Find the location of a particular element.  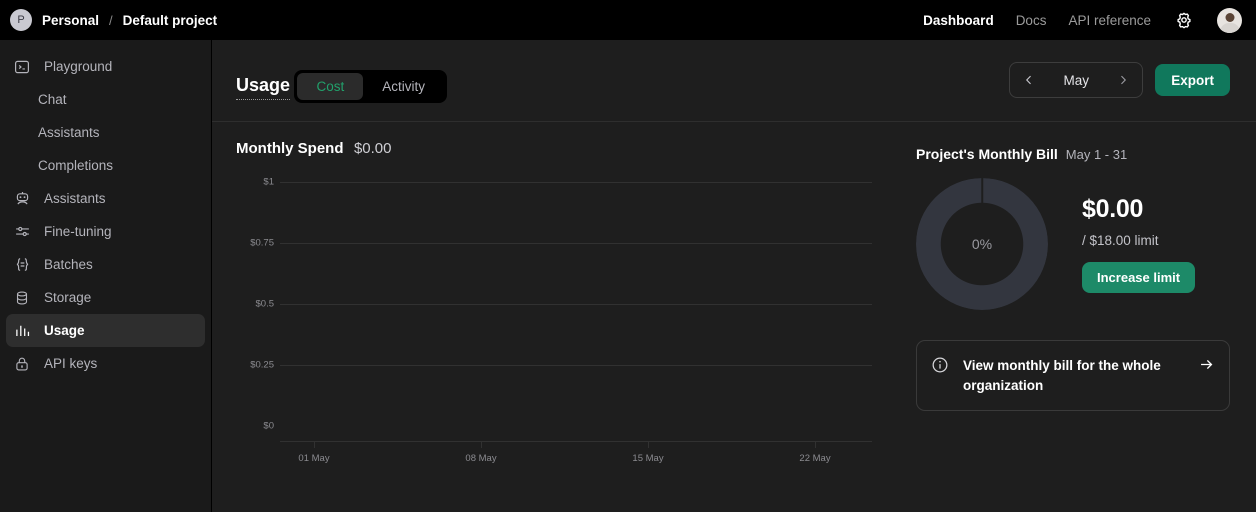

donut-percent-label: 0% is located at coordinates (982, 244).